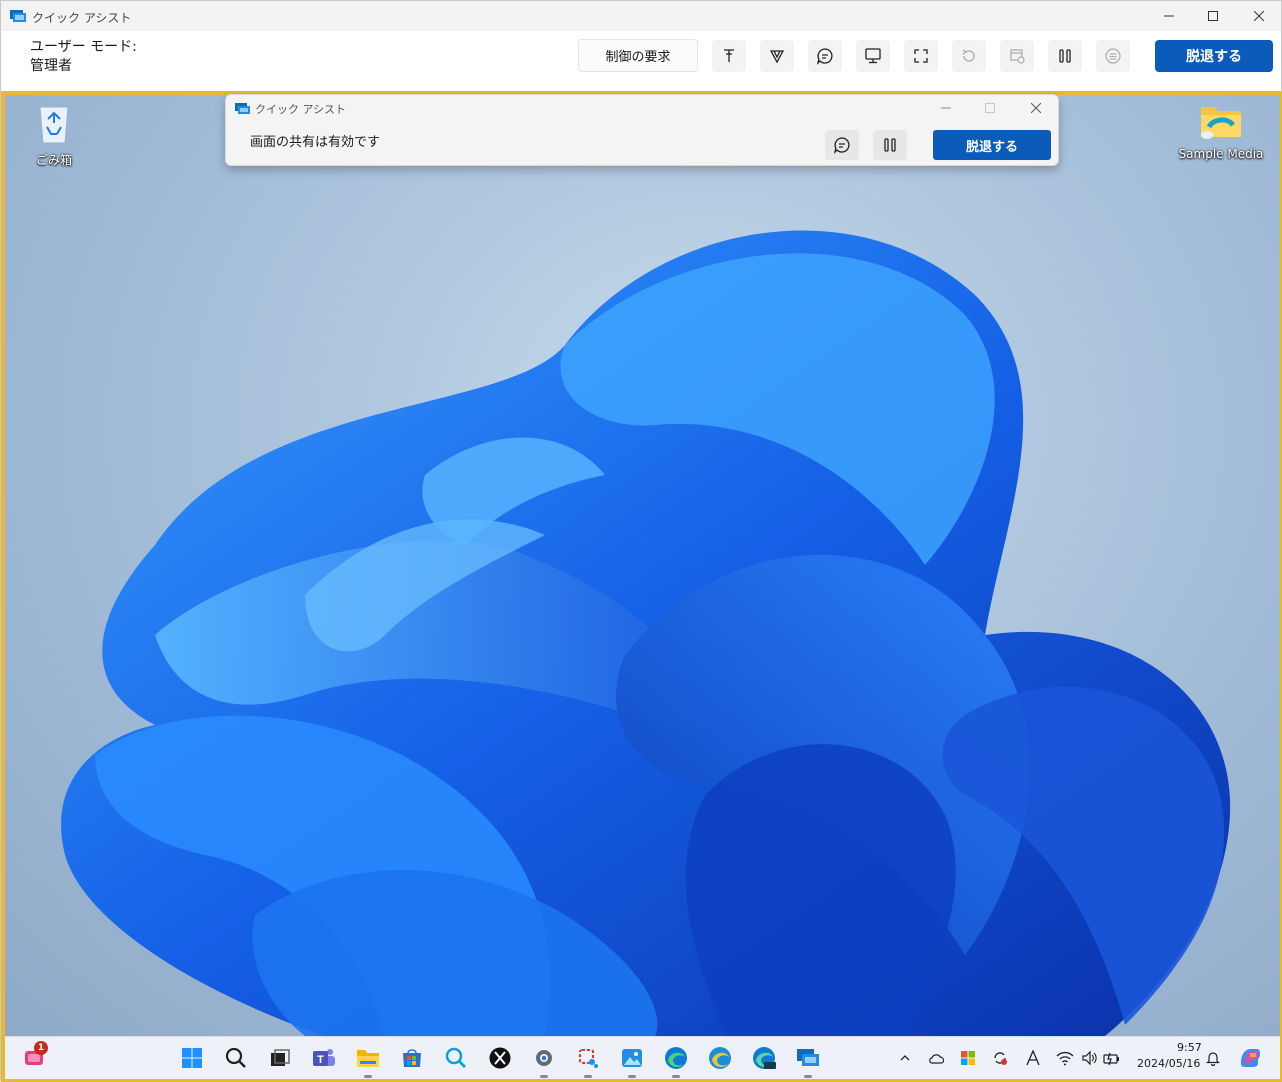  I want to click on maximize-button, so click(1213, 16).